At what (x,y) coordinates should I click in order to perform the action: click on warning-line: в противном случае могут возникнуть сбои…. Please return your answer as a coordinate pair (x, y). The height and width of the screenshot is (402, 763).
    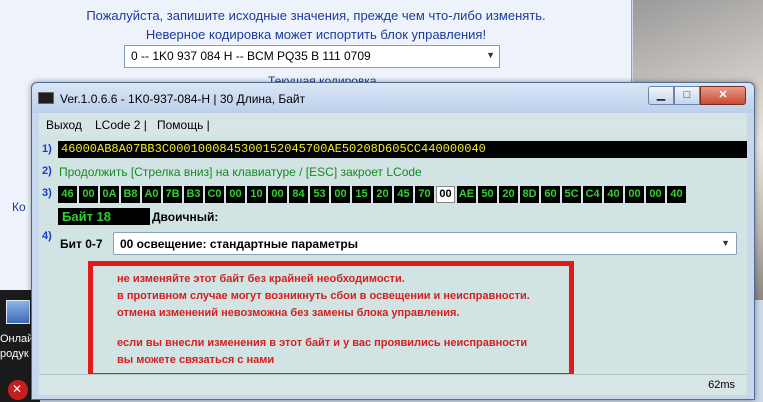
    Looking at the image, I should click on (323, 296).